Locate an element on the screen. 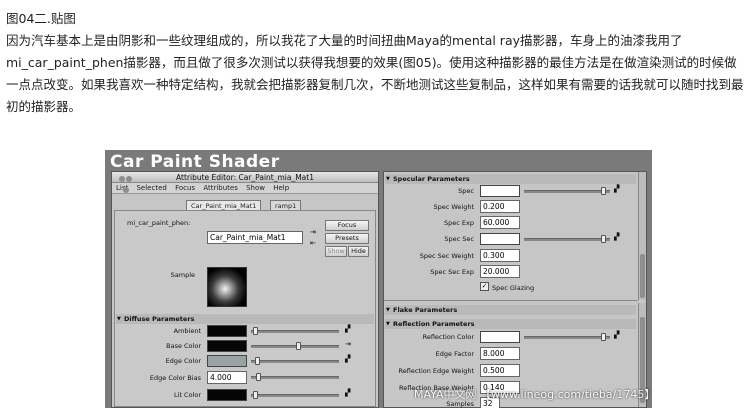  upper-scrollbar is located at coordinates (642, 236).